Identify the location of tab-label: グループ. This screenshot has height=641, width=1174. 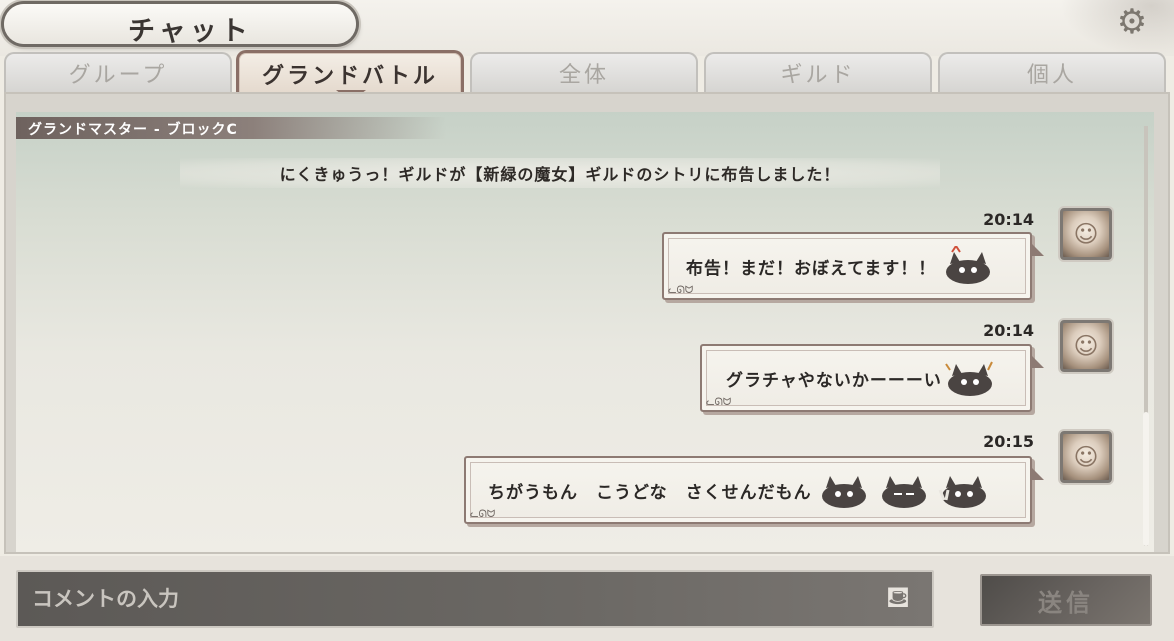
(118, 75).